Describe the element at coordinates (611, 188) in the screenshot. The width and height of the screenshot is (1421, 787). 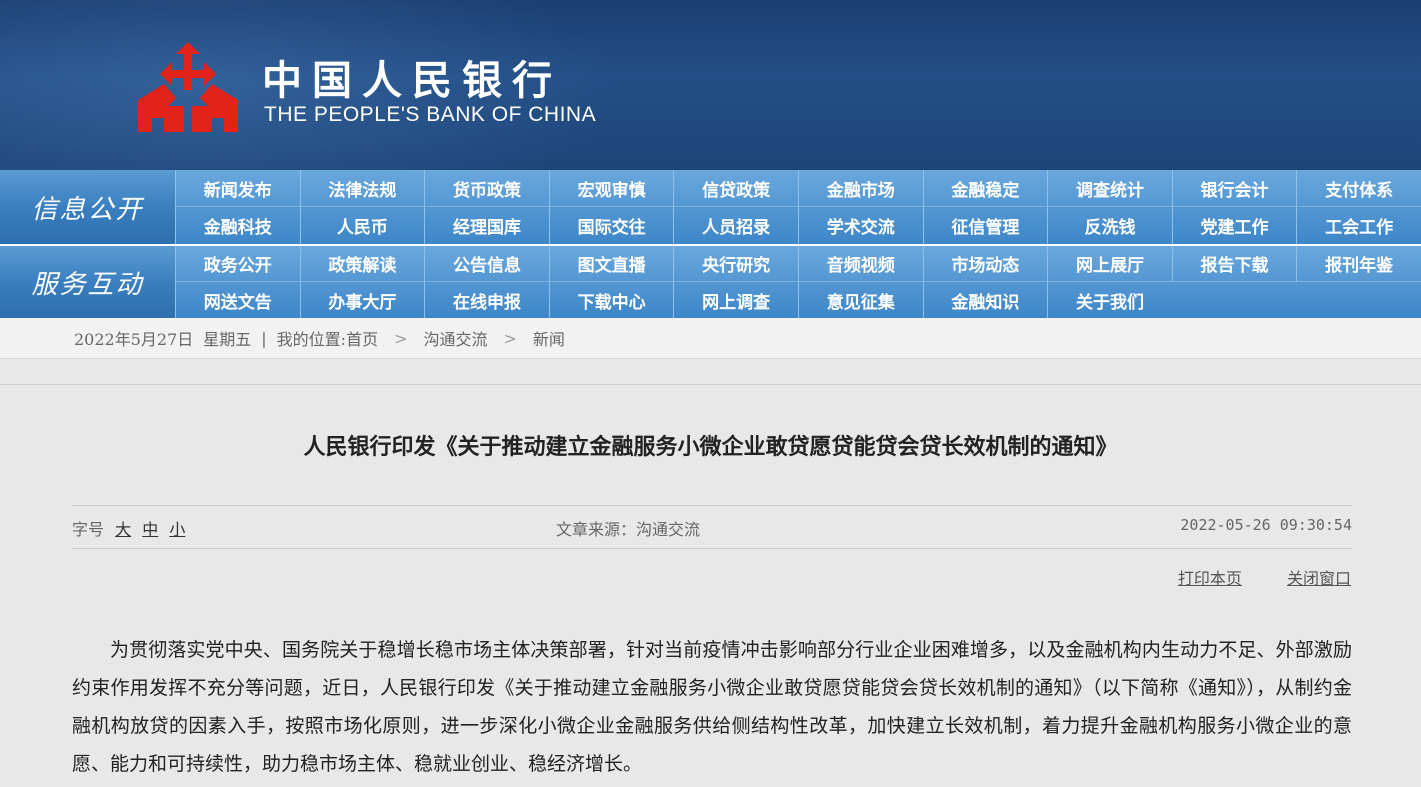
I see `nav-item: 宏观审慎` at that location.